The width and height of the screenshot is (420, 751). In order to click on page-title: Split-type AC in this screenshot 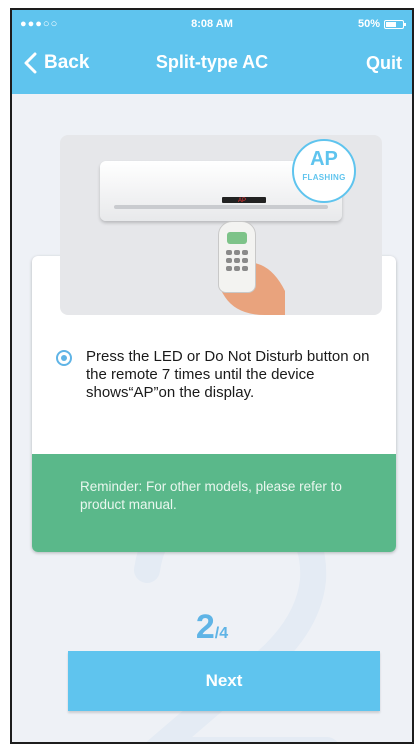, I will do `click(212, 62)`.